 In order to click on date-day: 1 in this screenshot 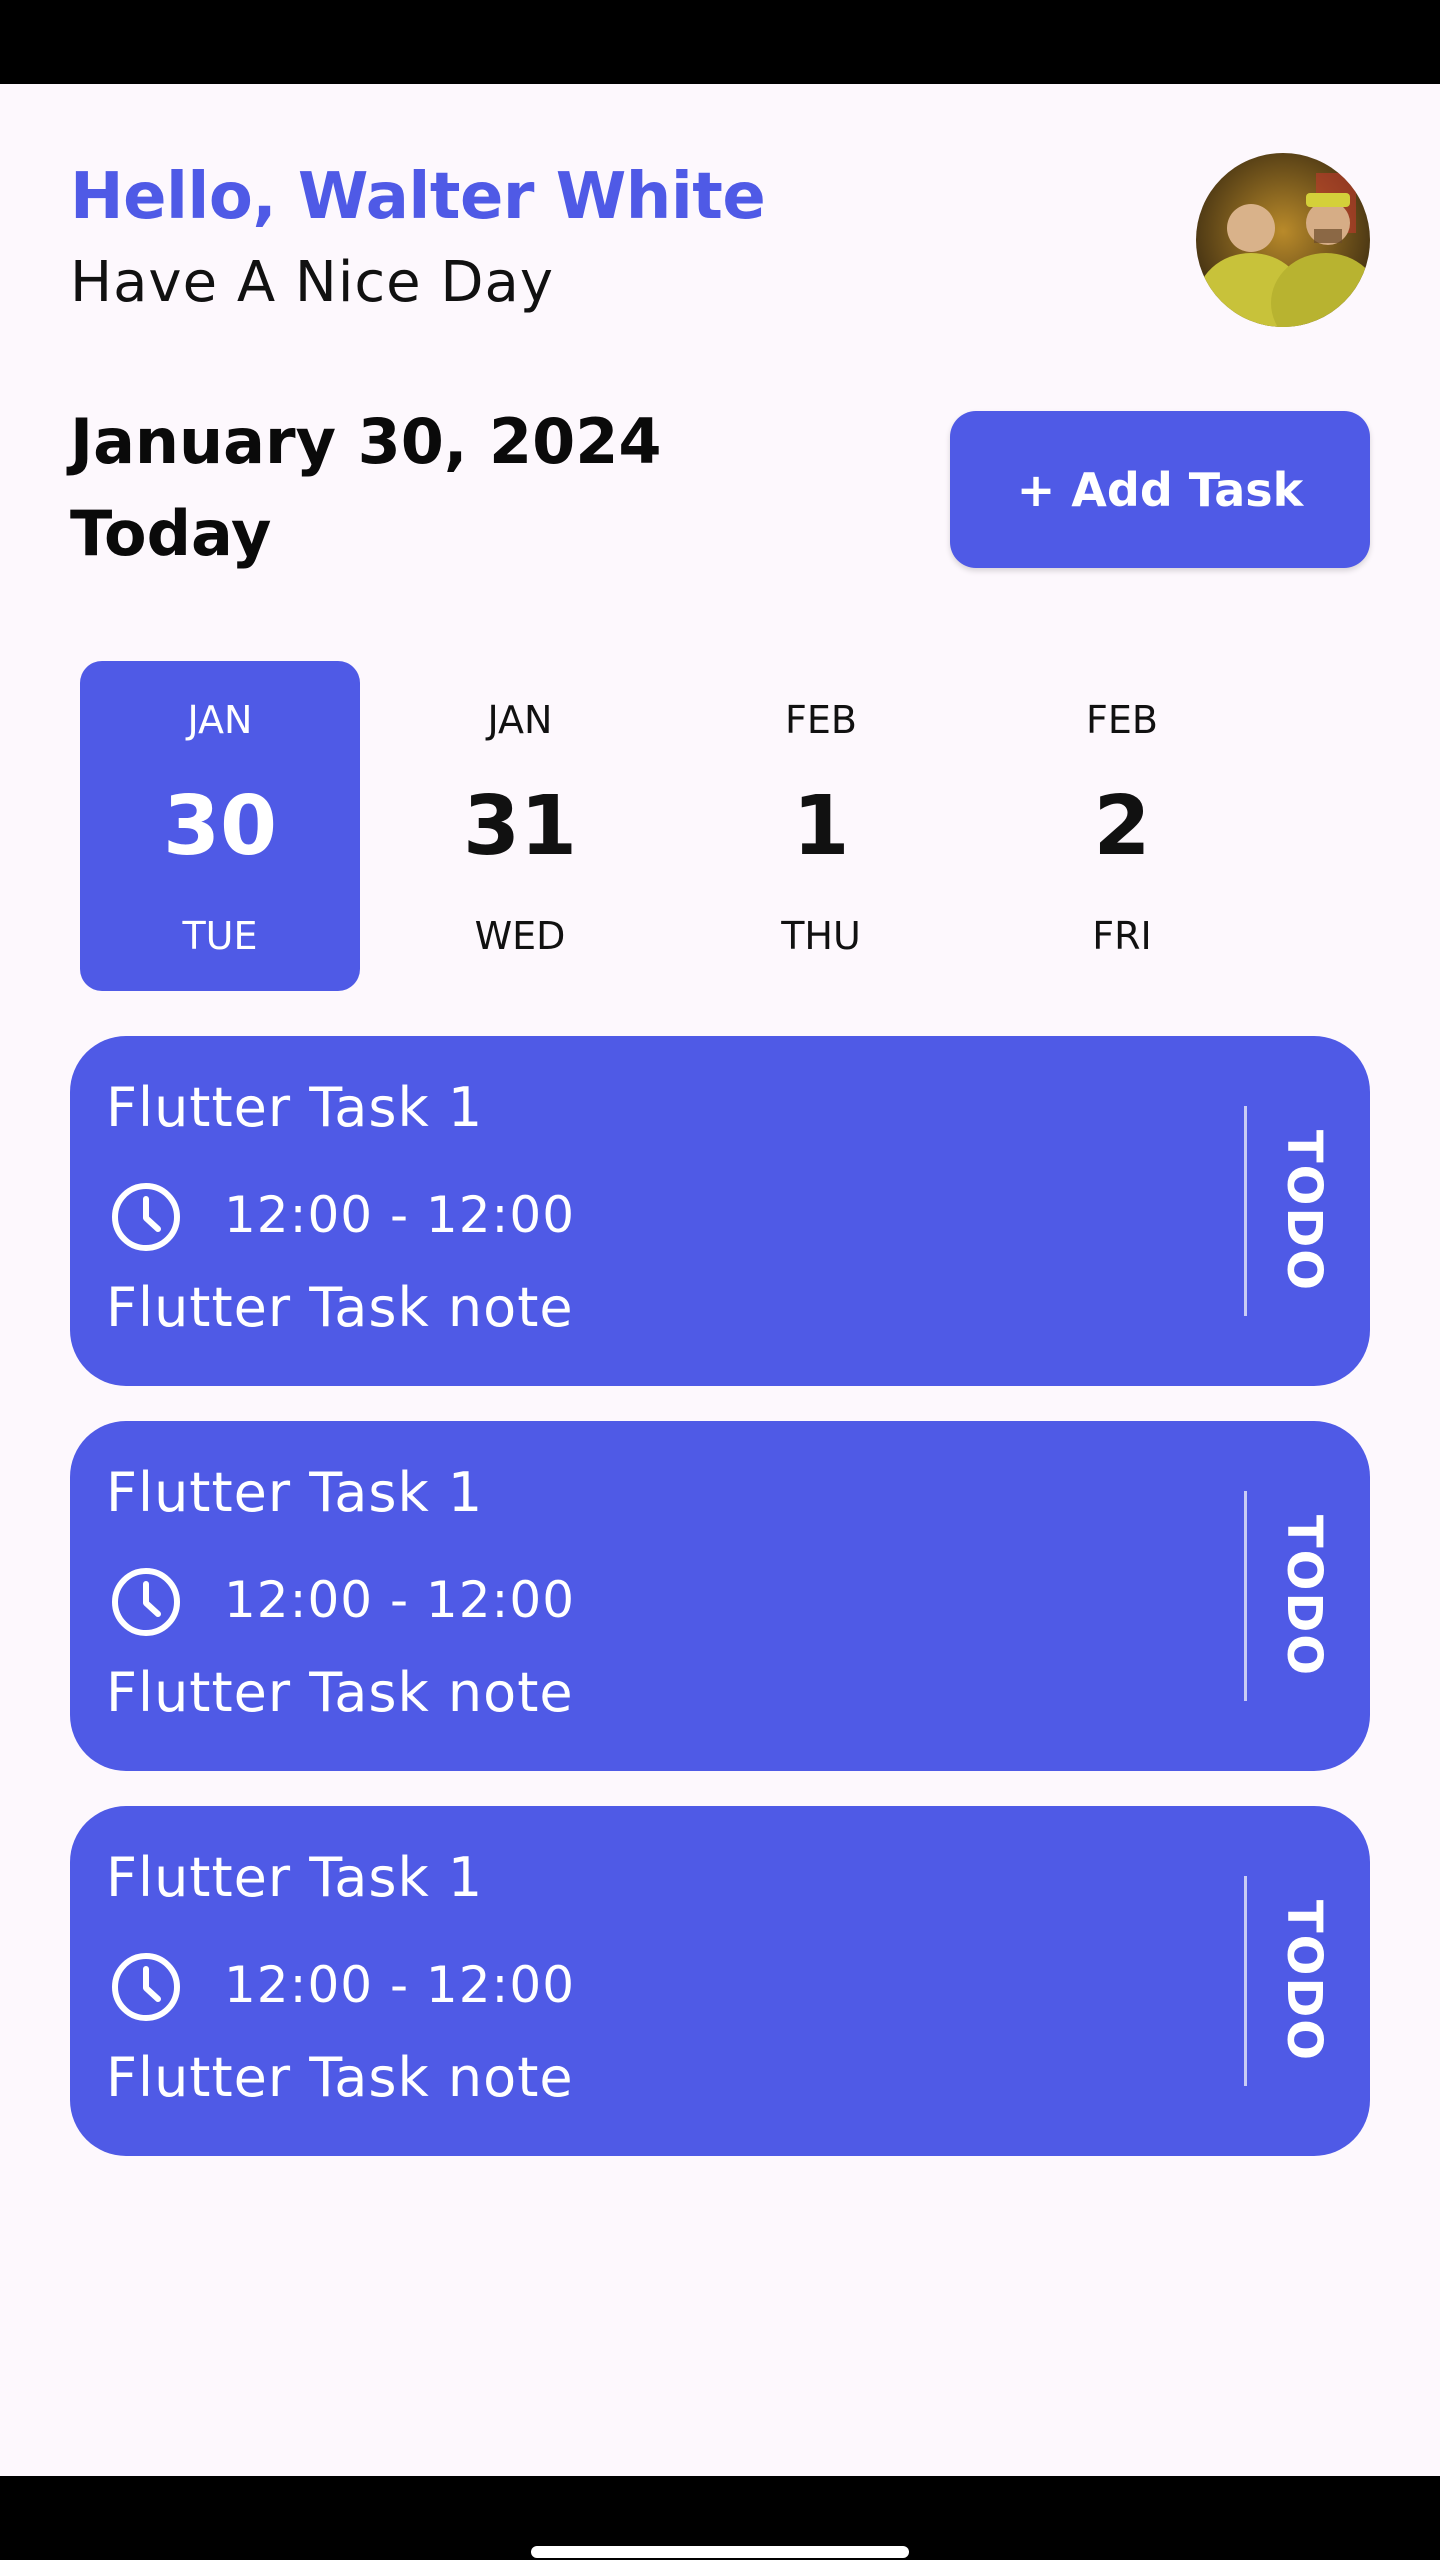, I will do `click(821, 826)`.